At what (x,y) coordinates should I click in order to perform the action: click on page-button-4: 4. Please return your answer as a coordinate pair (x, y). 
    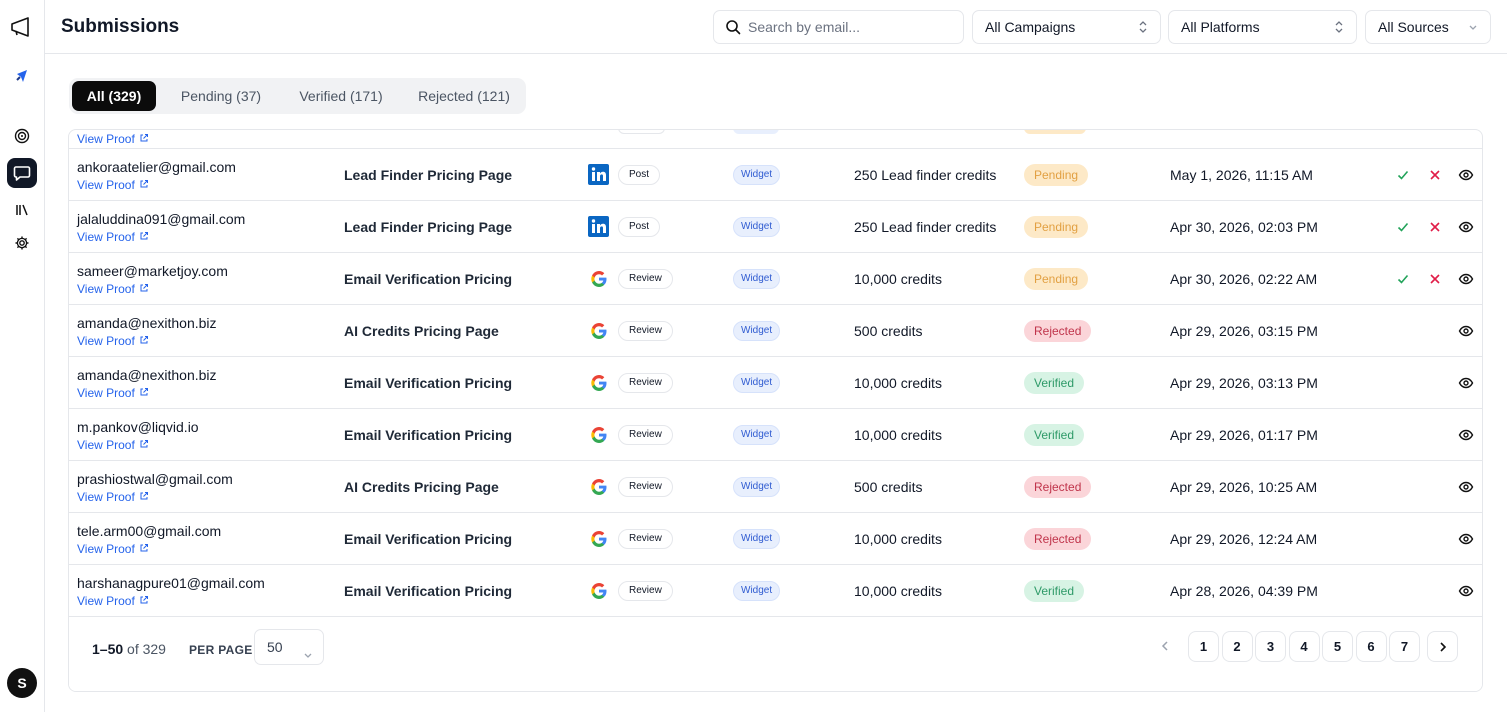
    Looking at the image, I should click on (1304, 646).